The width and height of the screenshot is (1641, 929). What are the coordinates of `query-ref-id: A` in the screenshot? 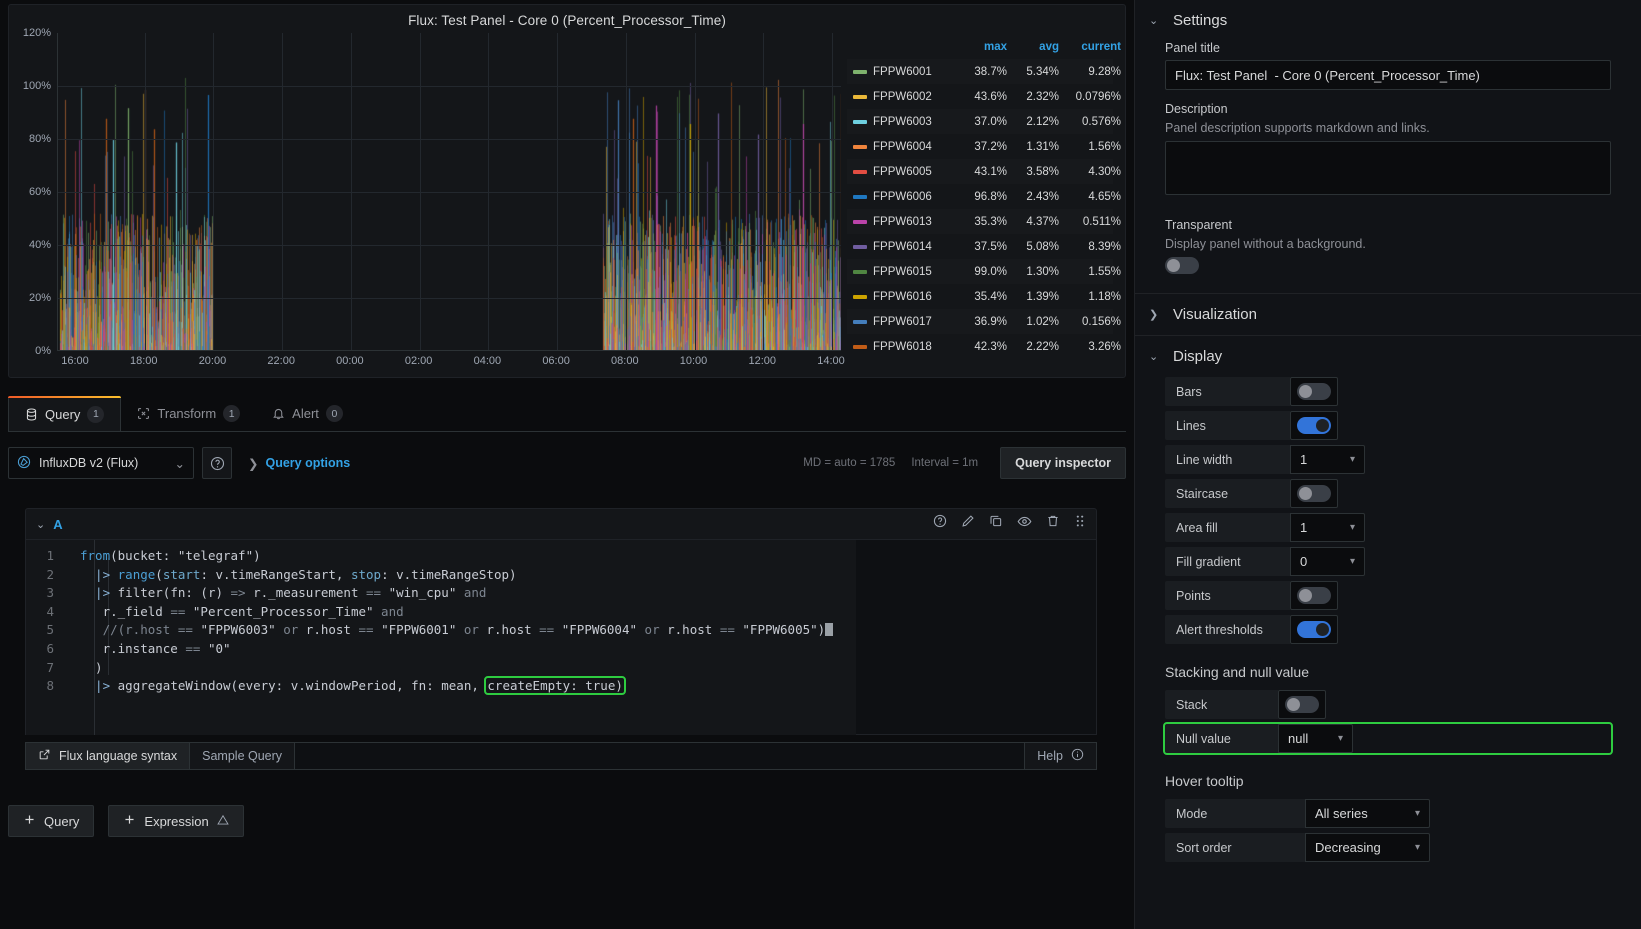 It's located at (57, 524).